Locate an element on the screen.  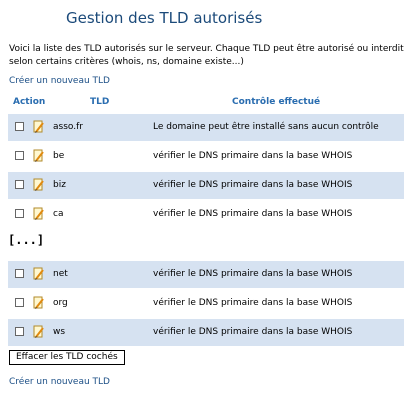
create-tld-link-bottom: Créer un nouveau TLD is located at coordinates (59, 382).